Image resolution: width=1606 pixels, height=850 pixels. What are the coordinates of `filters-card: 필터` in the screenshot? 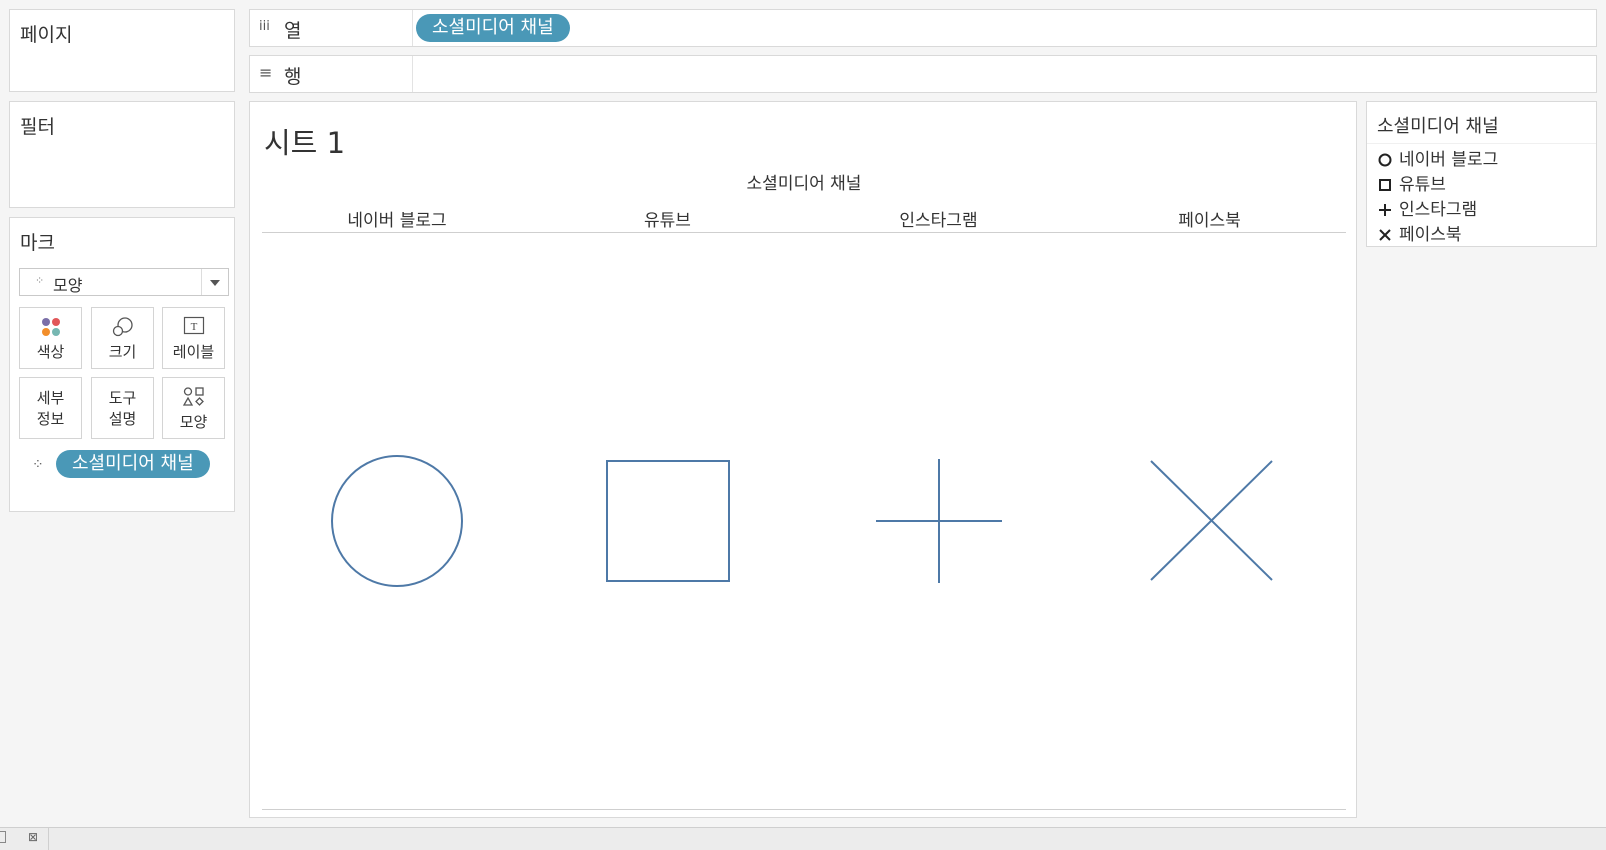 It's located at (122, 154).